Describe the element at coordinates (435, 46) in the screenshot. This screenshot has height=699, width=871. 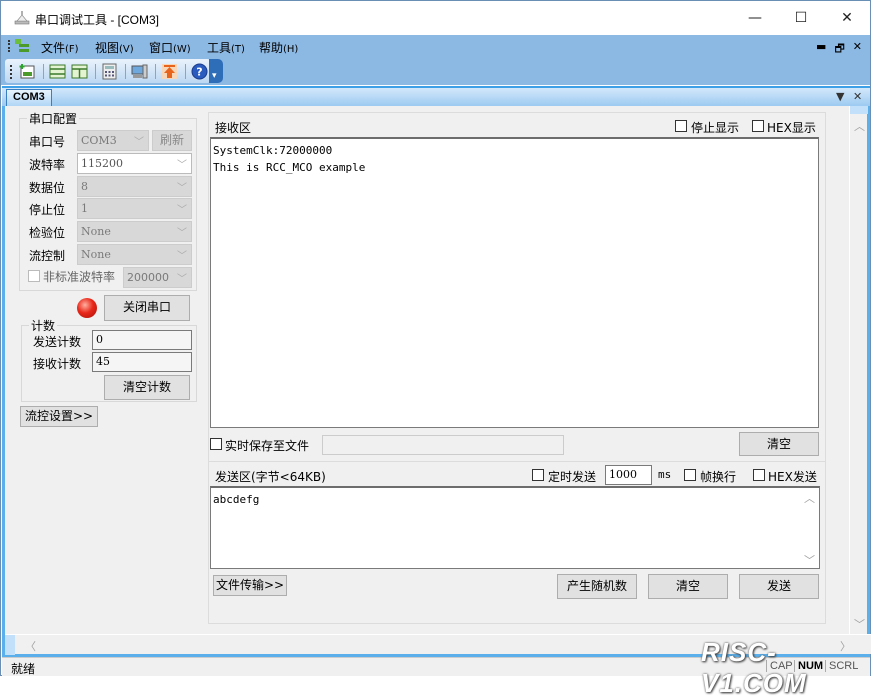
I see `menu-bar: 文件(F) 视图(V) 窗口(W) 工具(T) 帮助(H) ▬ 🗗 ✕` at that location.